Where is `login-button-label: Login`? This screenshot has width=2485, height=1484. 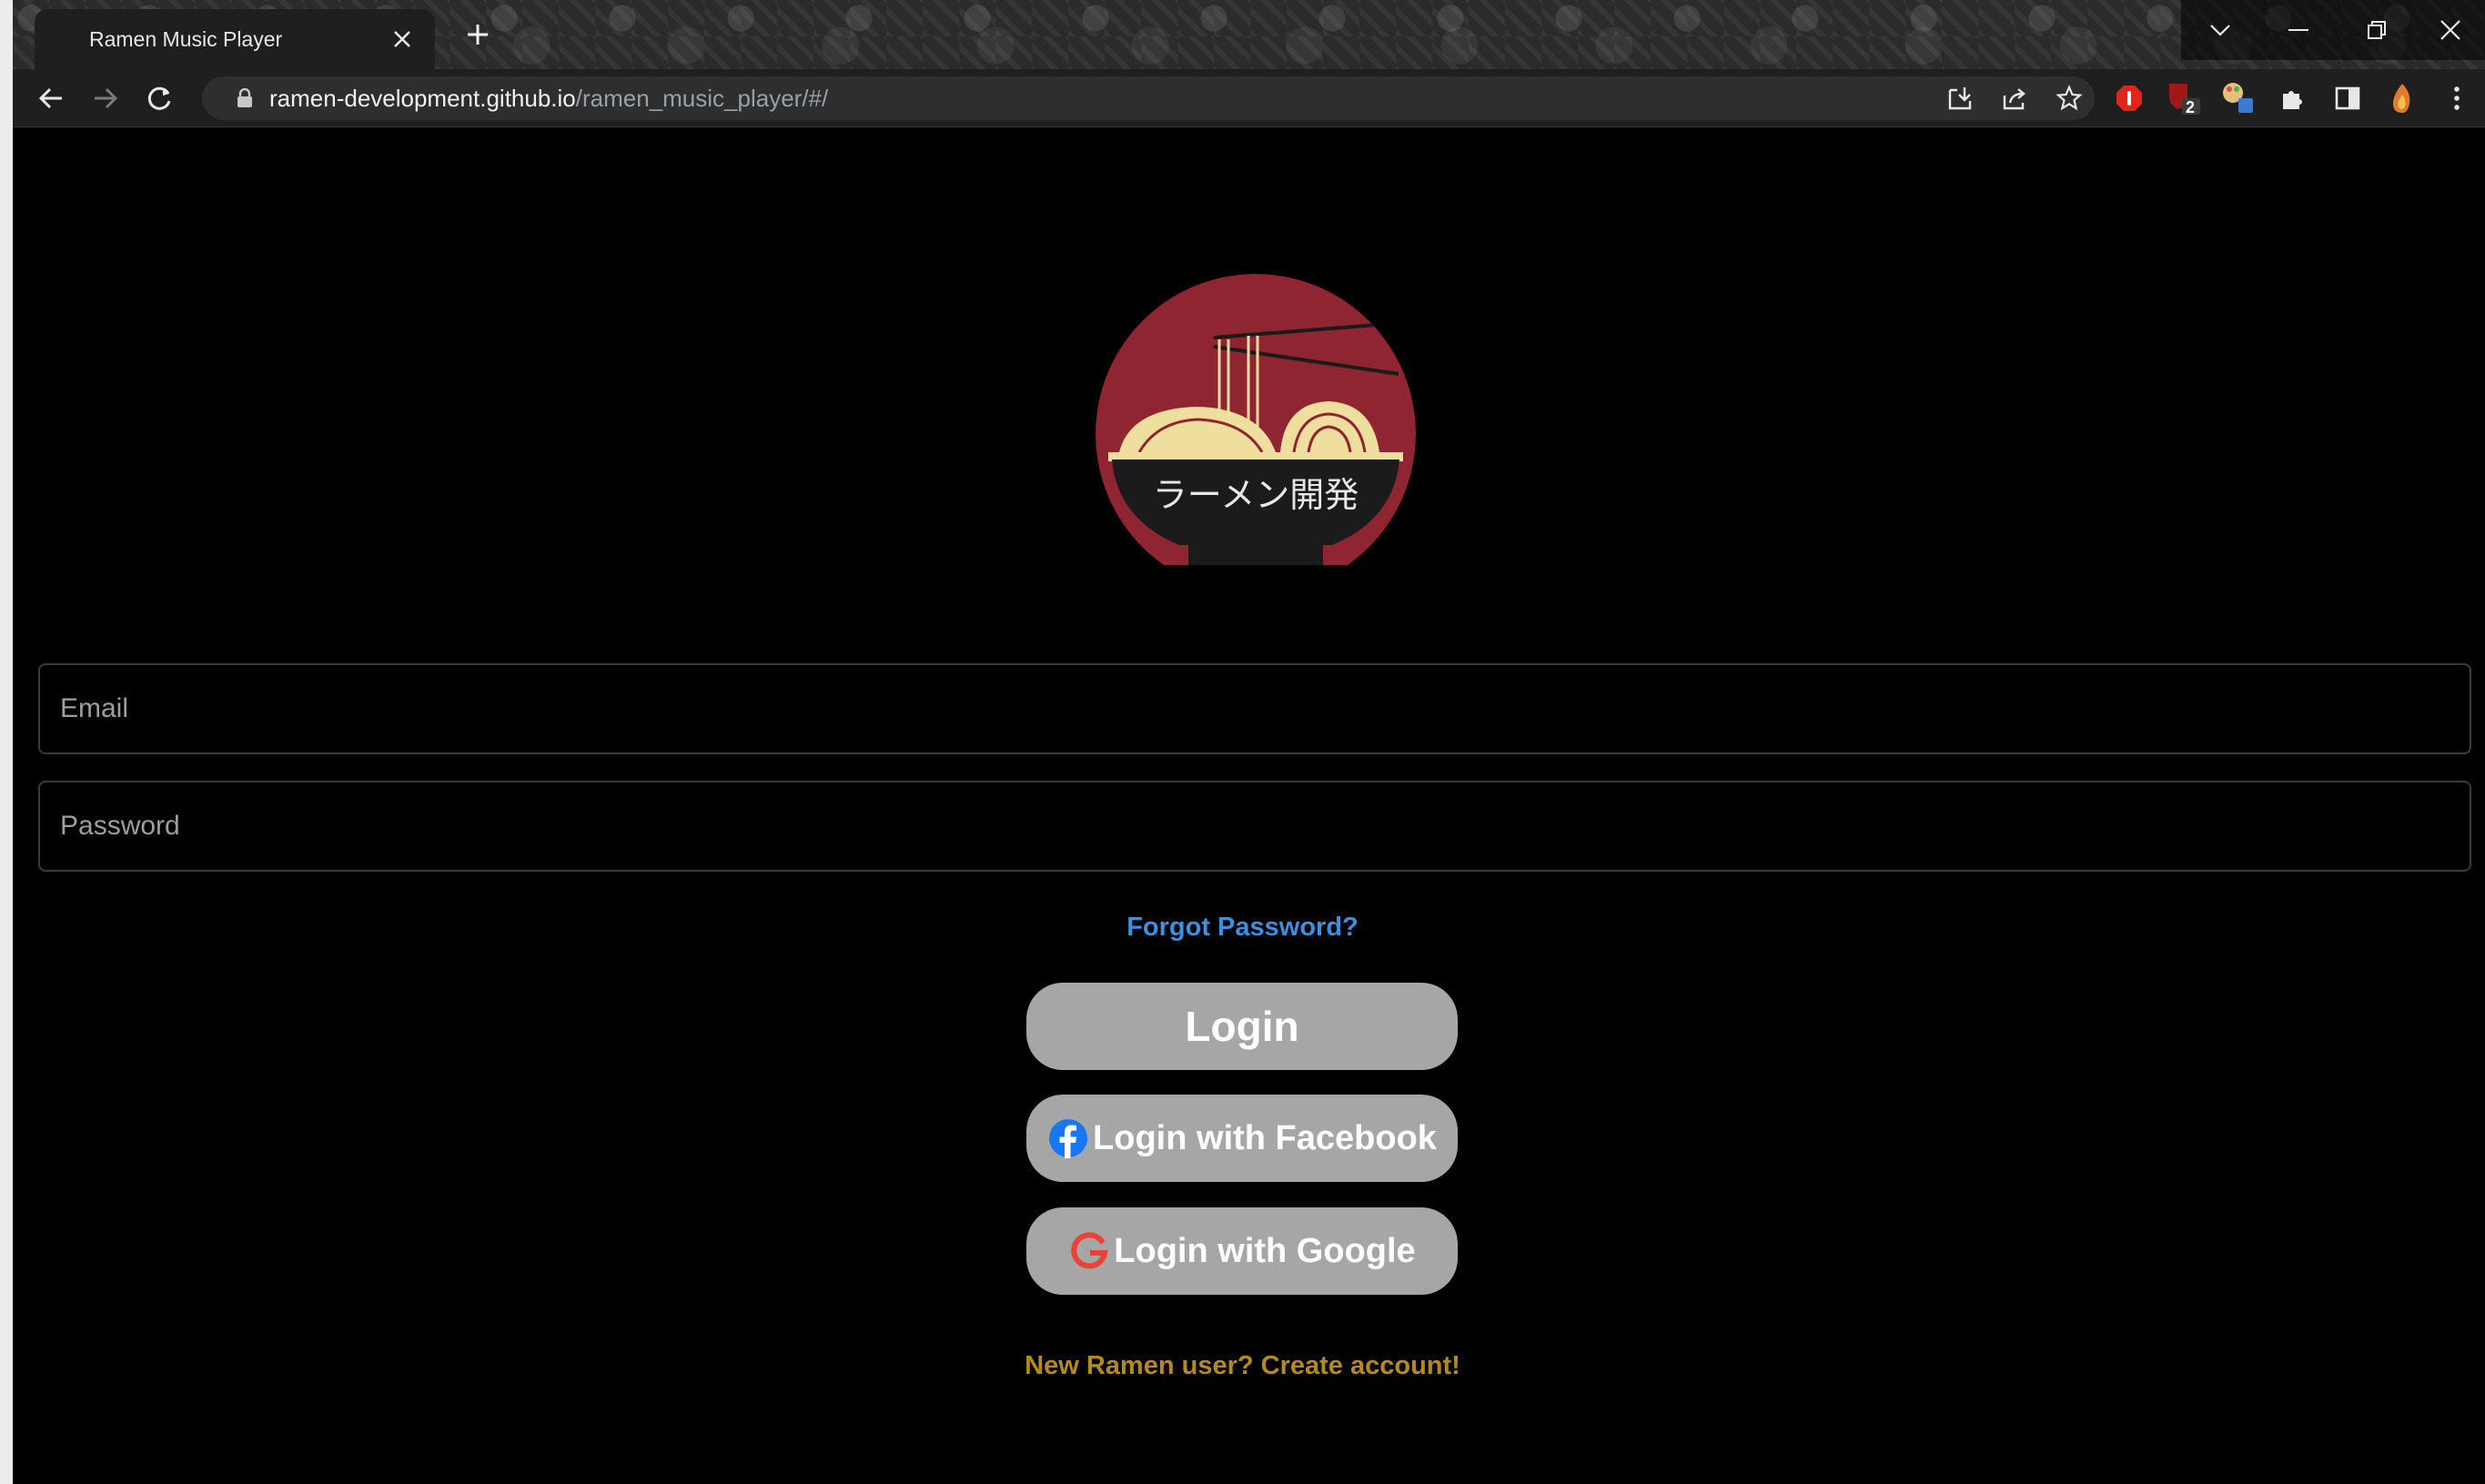
login-button-label: Login is located at coordinates (1242, 1026).